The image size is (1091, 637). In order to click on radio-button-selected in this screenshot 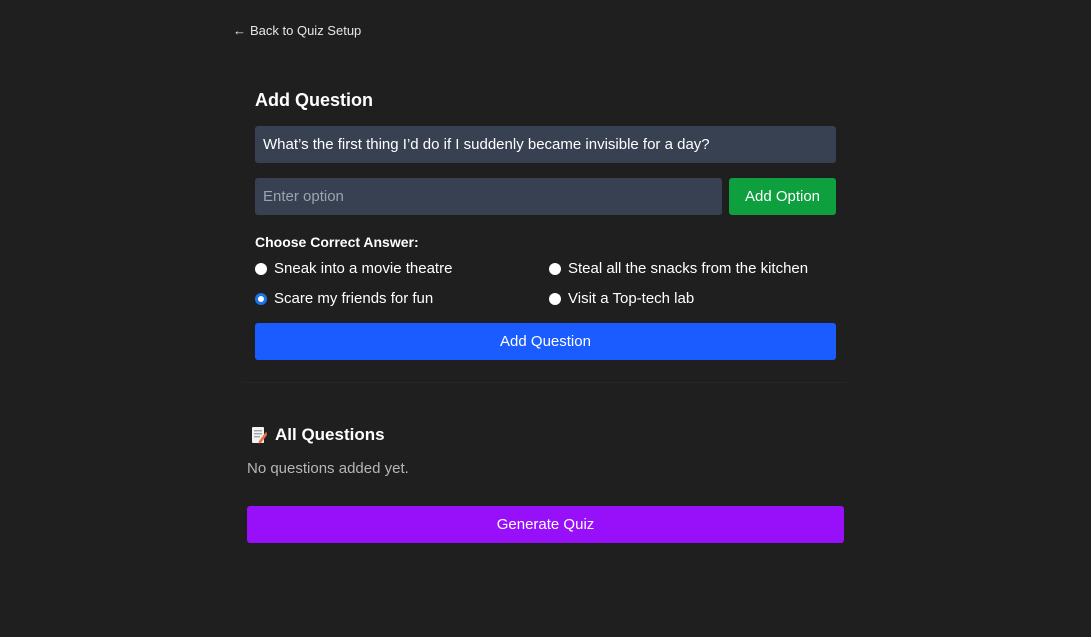, I will do `click(261, 298)`.